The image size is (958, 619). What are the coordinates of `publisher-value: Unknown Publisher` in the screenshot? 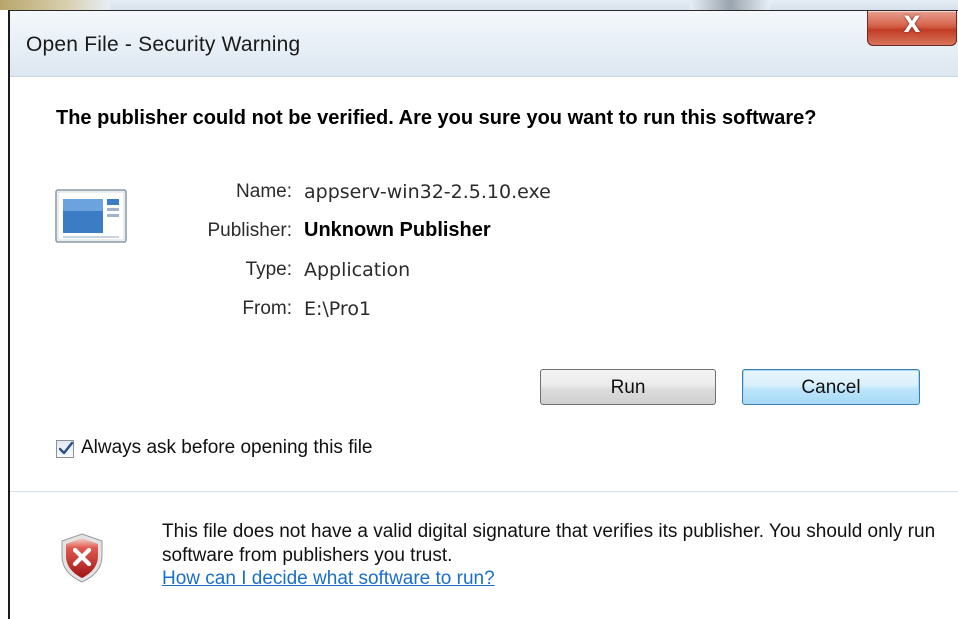 It's located at (397, 230).